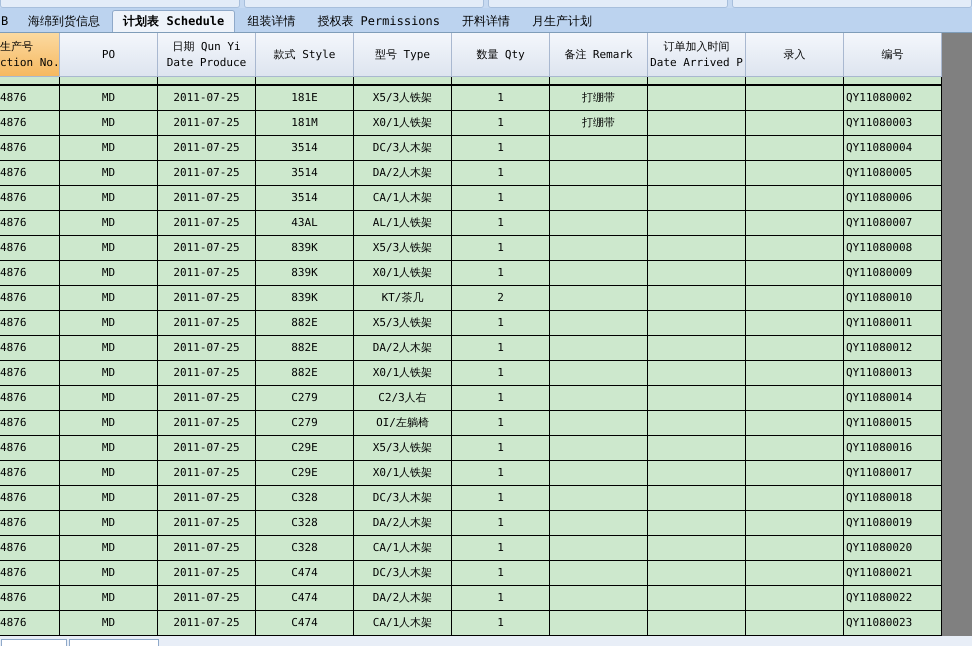 The image size is (972, 646). I want to click on table-cell, so click(30, 81).